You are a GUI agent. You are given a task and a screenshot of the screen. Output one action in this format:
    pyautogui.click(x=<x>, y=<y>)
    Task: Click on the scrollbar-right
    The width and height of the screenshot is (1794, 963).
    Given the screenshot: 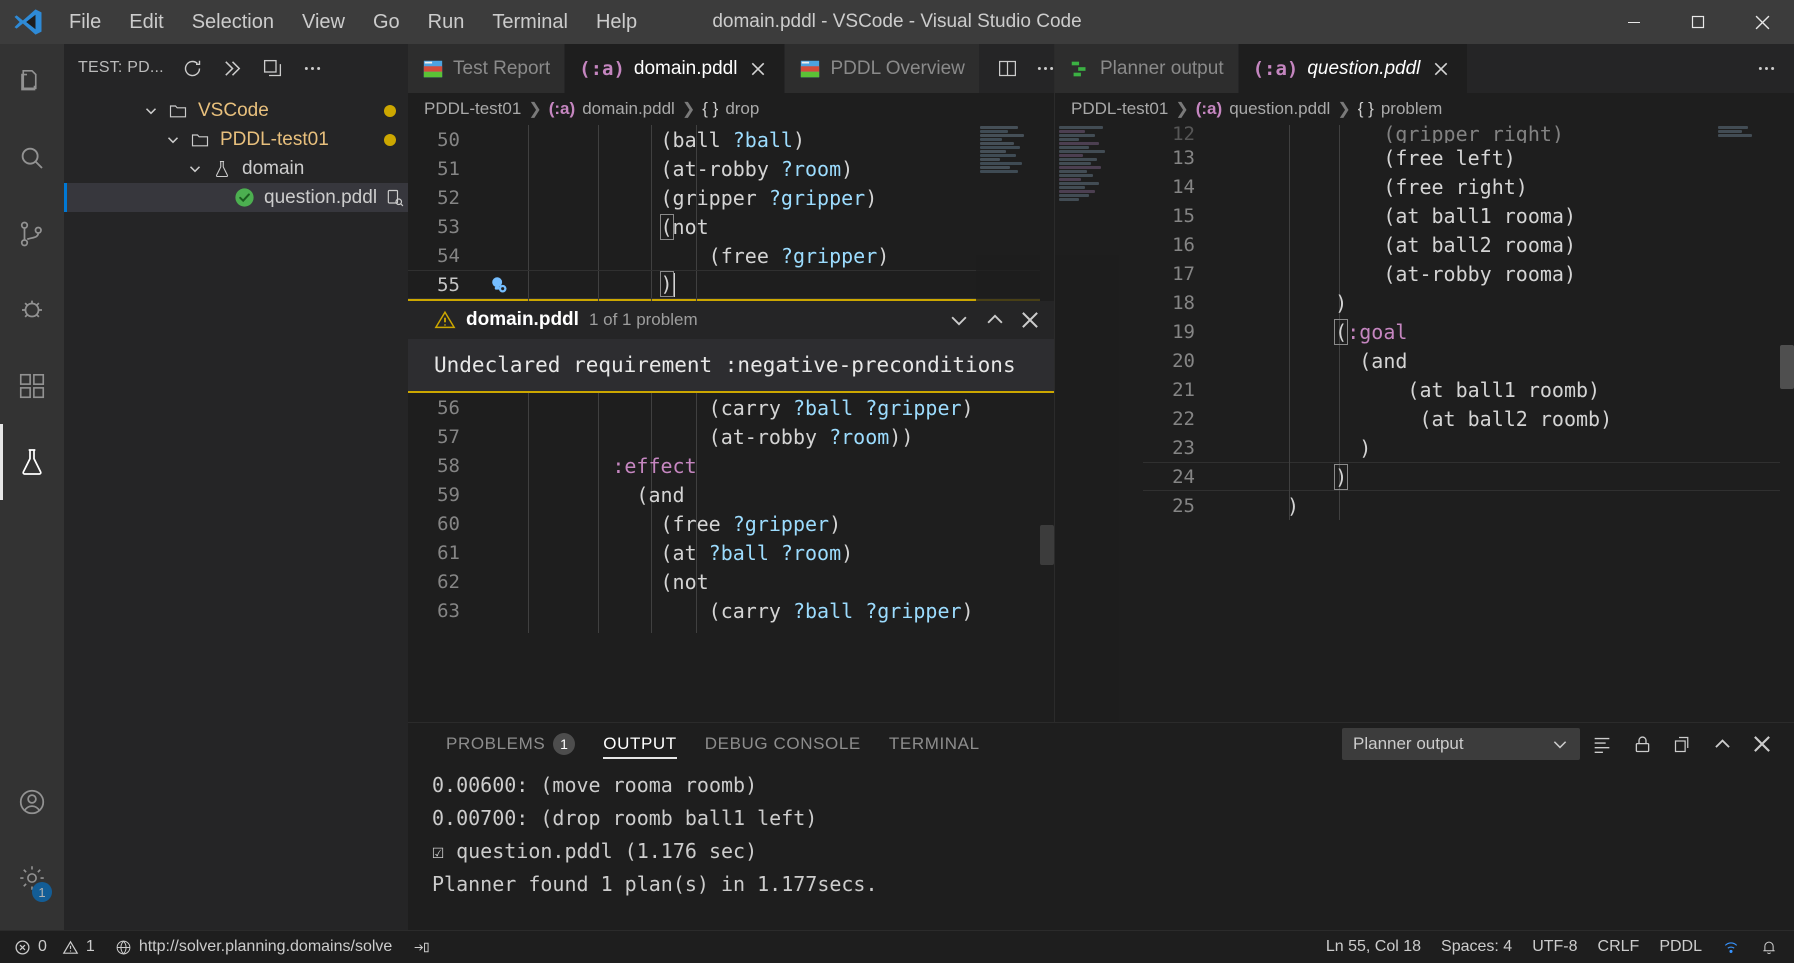 What is the action you would take?
    pyautogui.click(x=1787, y=367)
    